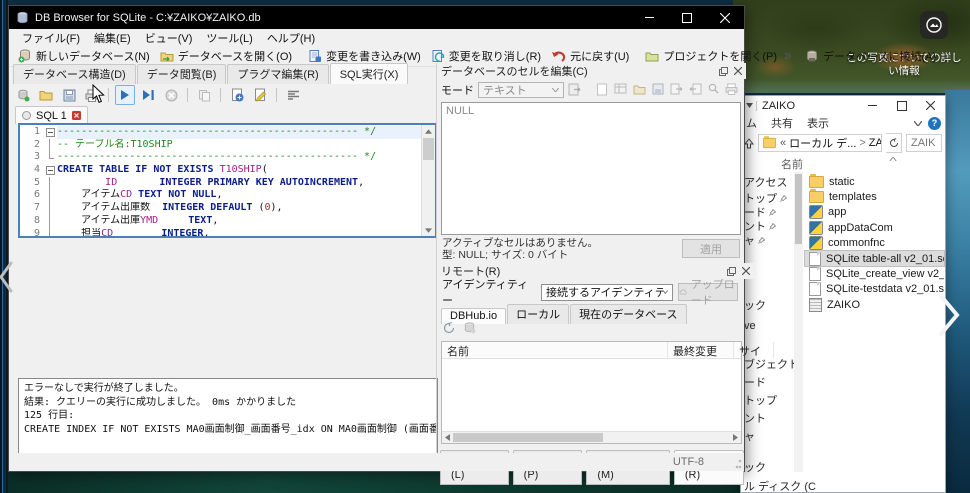  I want to click on editor-line-8: 8 アイテム出庫YMD TEXT,, so click(221, 221).